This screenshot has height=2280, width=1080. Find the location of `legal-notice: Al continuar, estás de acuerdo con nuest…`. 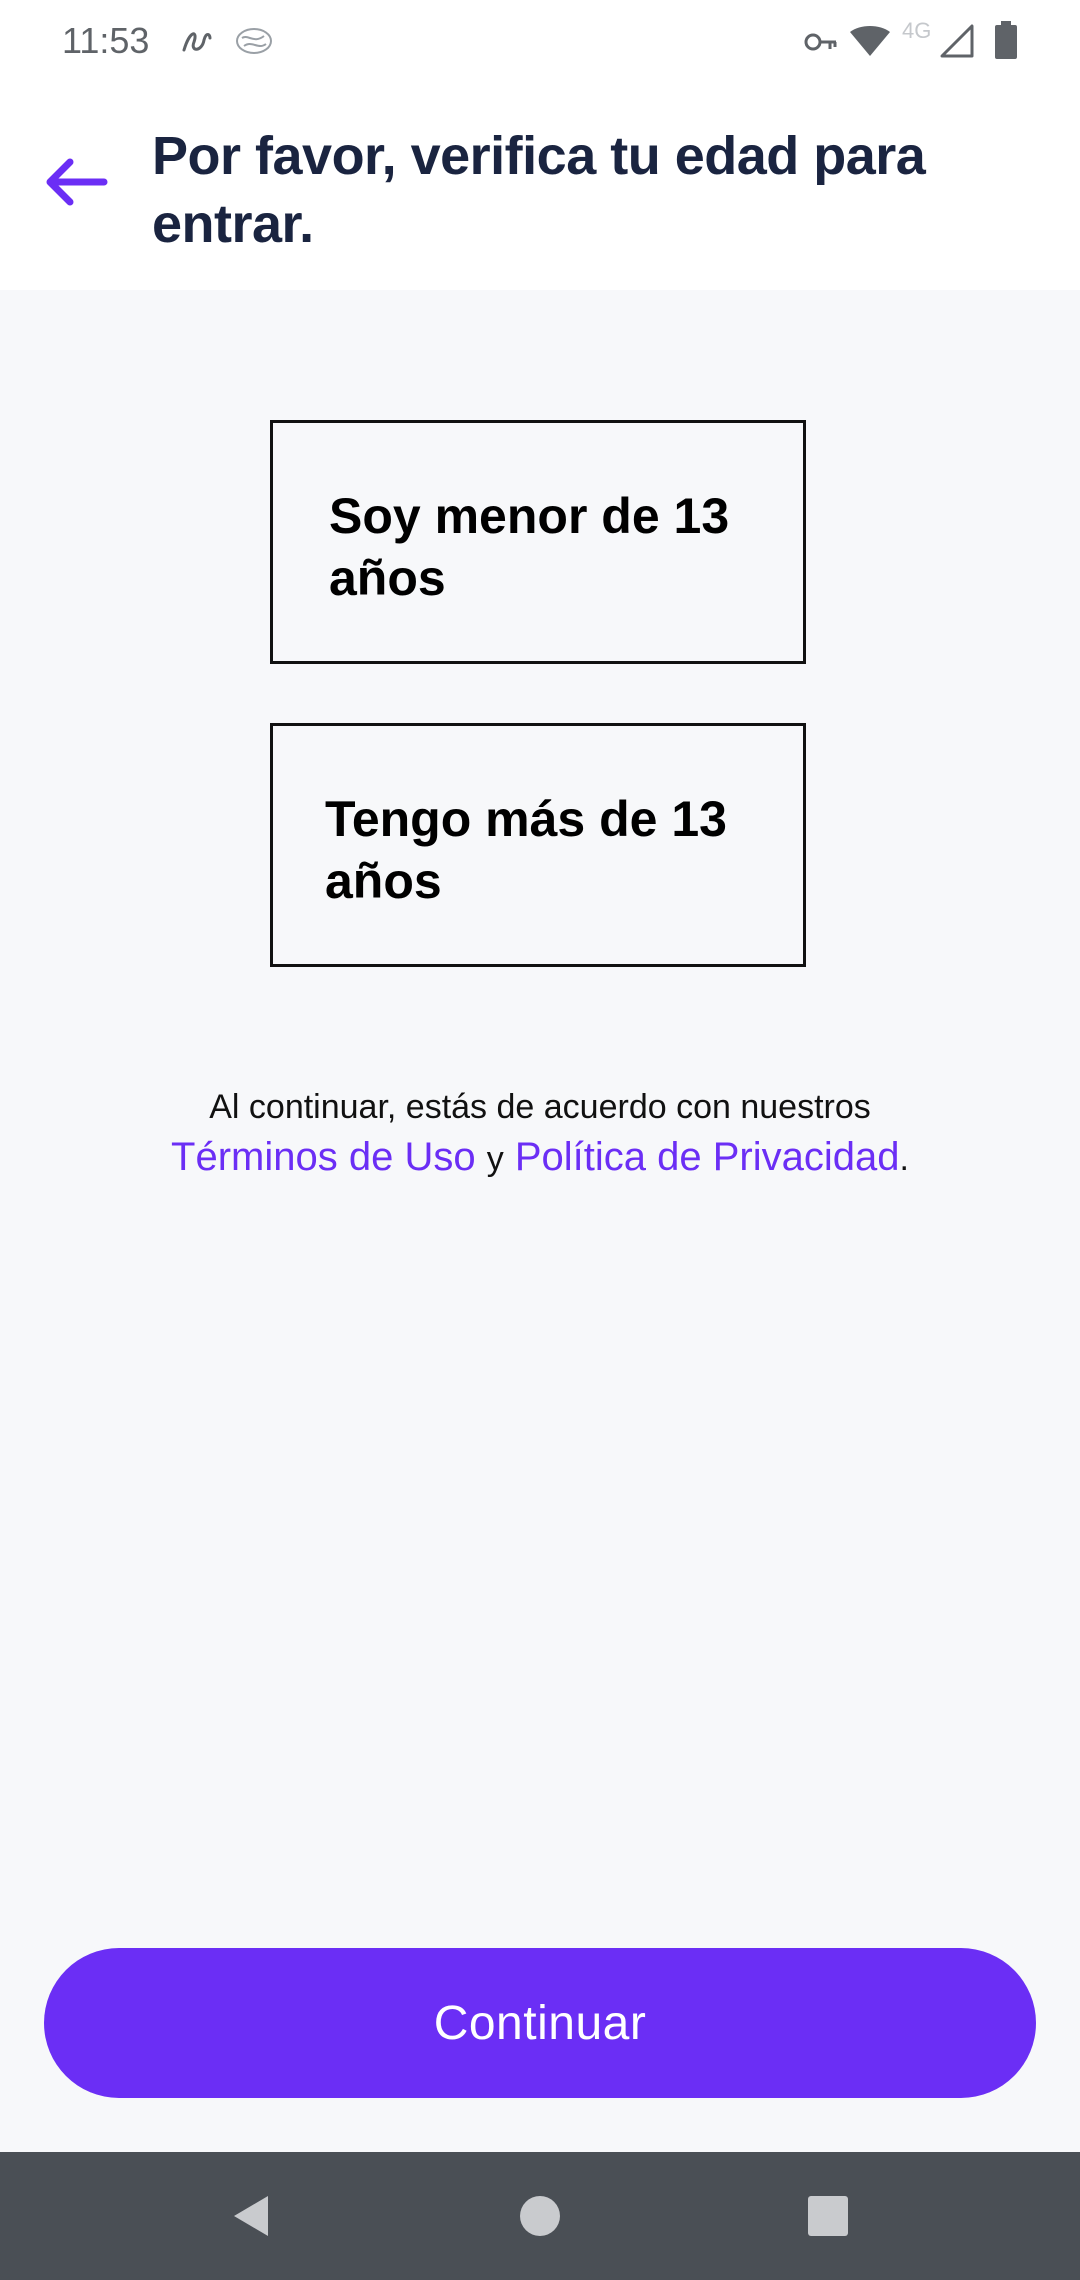

legal-notice: Al continuar, estás de acuerdo con nuest… is located at coordinates (540, 1133).